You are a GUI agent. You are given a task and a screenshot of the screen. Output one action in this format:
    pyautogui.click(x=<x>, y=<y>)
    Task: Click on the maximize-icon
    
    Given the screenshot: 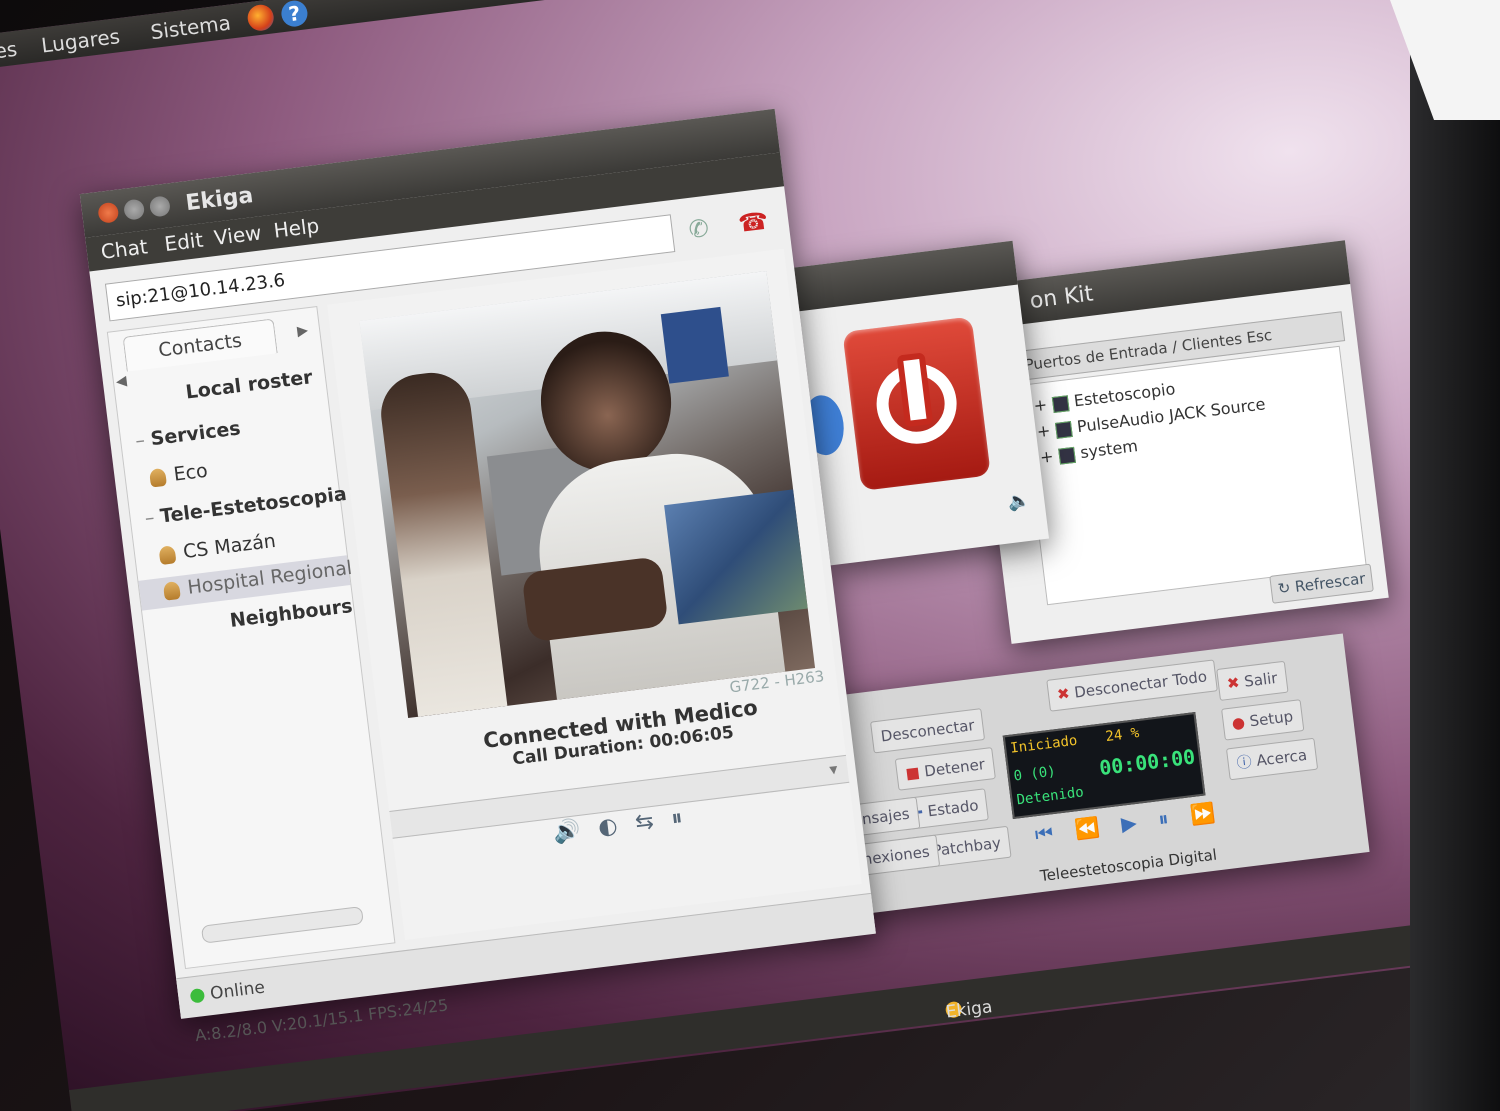 What is the action you would take?
    pyautogui.click(x=160, y=206)
    